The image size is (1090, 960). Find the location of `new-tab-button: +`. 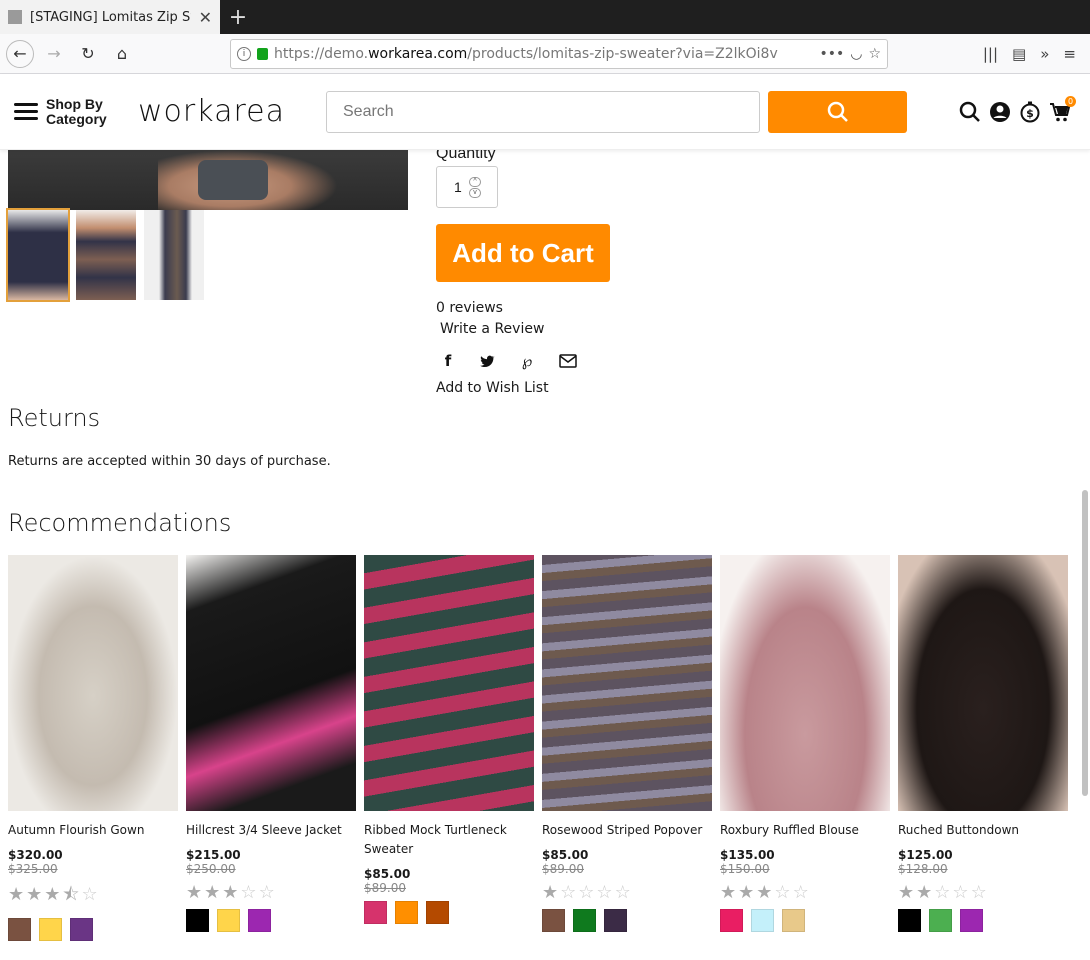

new-tab-button: + is located at coordinates (238, 17).